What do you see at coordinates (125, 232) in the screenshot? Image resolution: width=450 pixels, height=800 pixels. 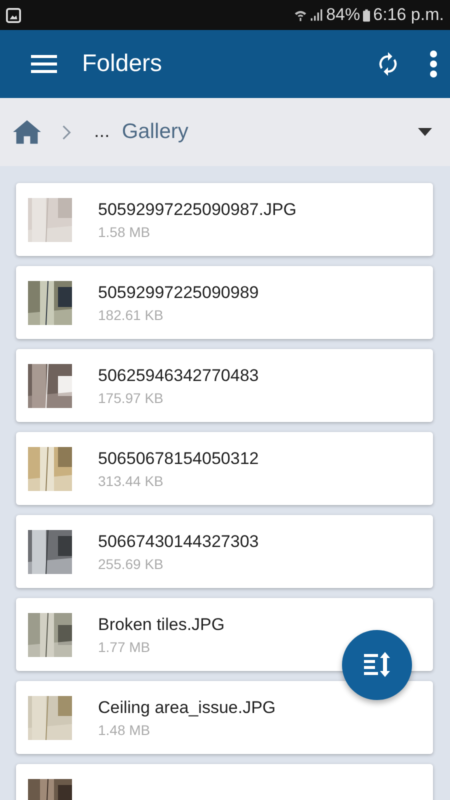 I see `file-size: 1.58 MB` at bounding box center [125, 232].